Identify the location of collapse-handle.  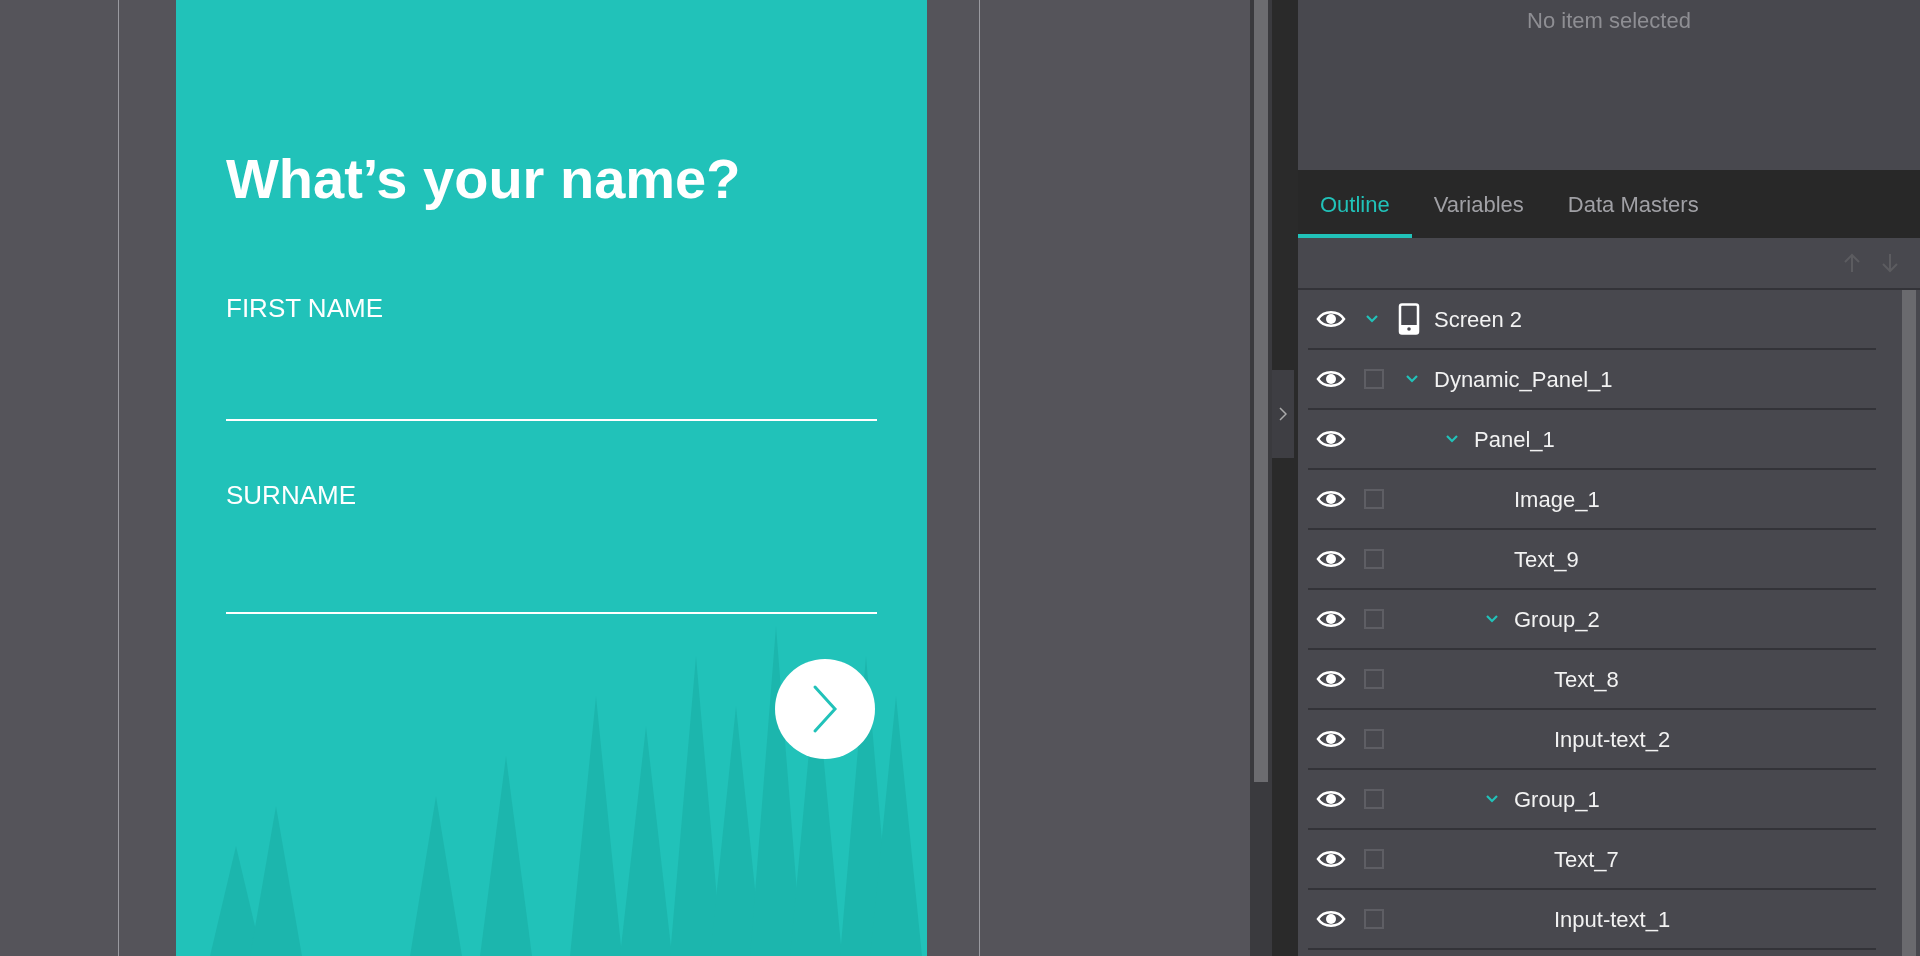
(1283, 414).